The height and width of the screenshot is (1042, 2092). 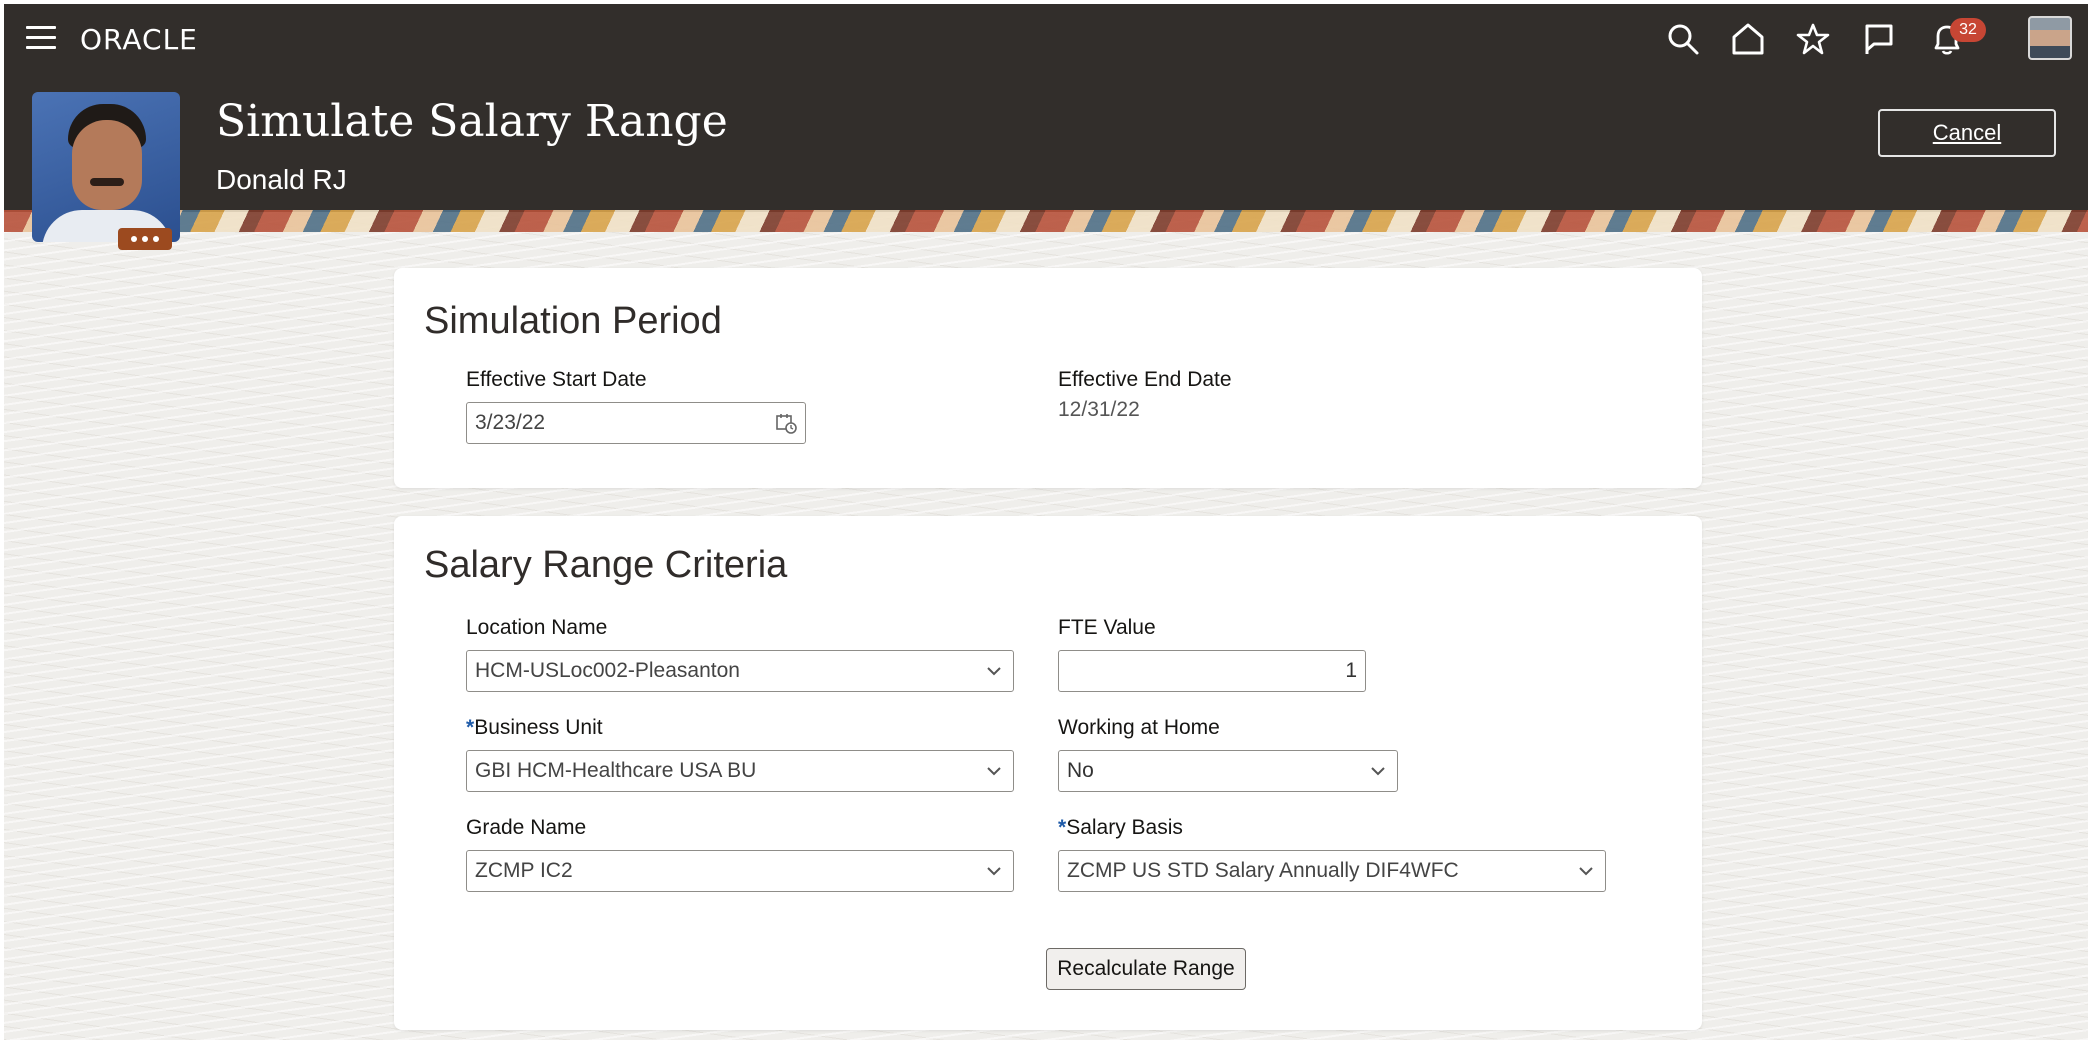 What do you see at coordinates (1139, 727) in the screenshot?
I see `working-at-home-label: Working at Home` at bounding box center [1139, 727].